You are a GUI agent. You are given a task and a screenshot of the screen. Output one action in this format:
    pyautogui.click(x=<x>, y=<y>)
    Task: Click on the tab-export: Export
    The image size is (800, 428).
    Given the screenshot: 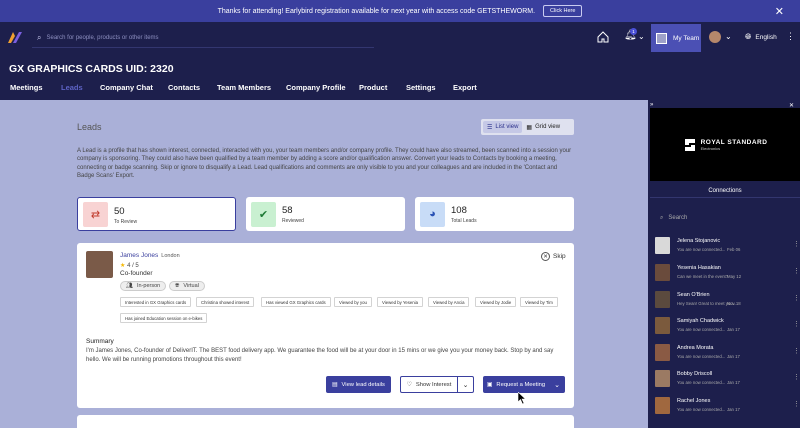 What is the action you would take?
    pyautogui.click(x=465, y=87)
    